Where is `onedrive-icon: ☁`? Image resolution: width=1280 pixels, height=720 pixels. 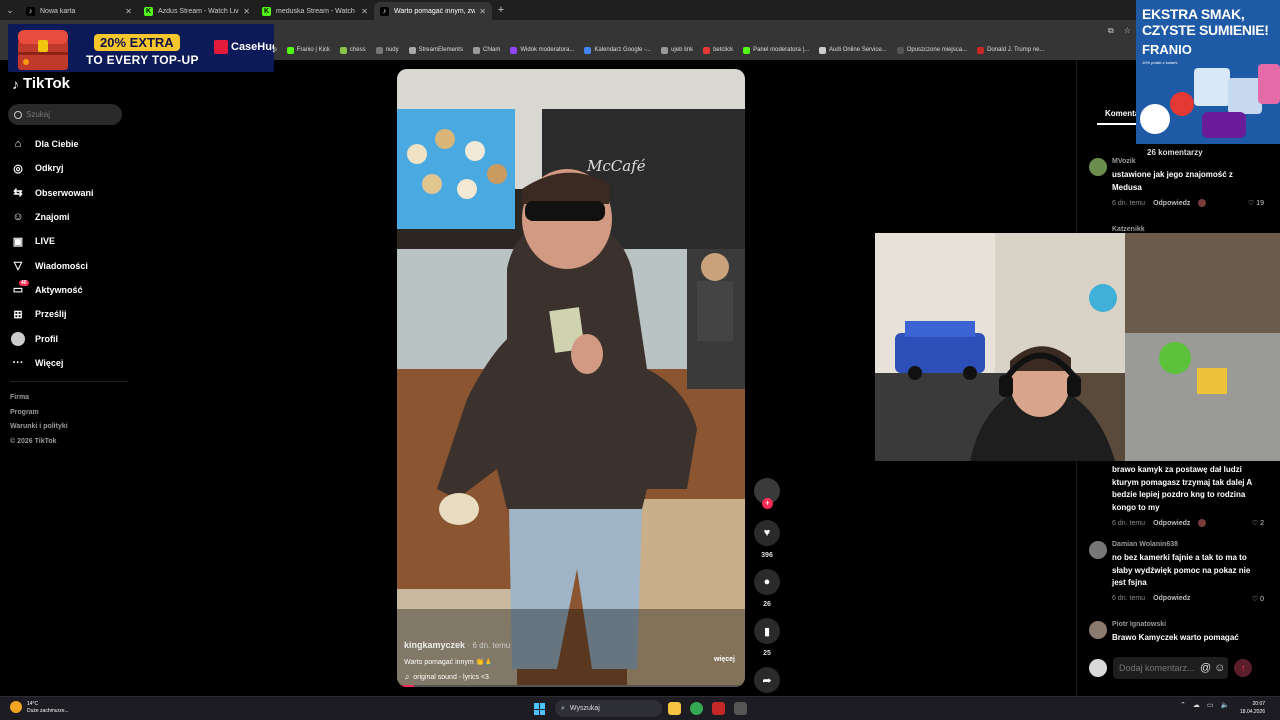
onedrive-icon: ☁ is located at coordinates (1196, 705).